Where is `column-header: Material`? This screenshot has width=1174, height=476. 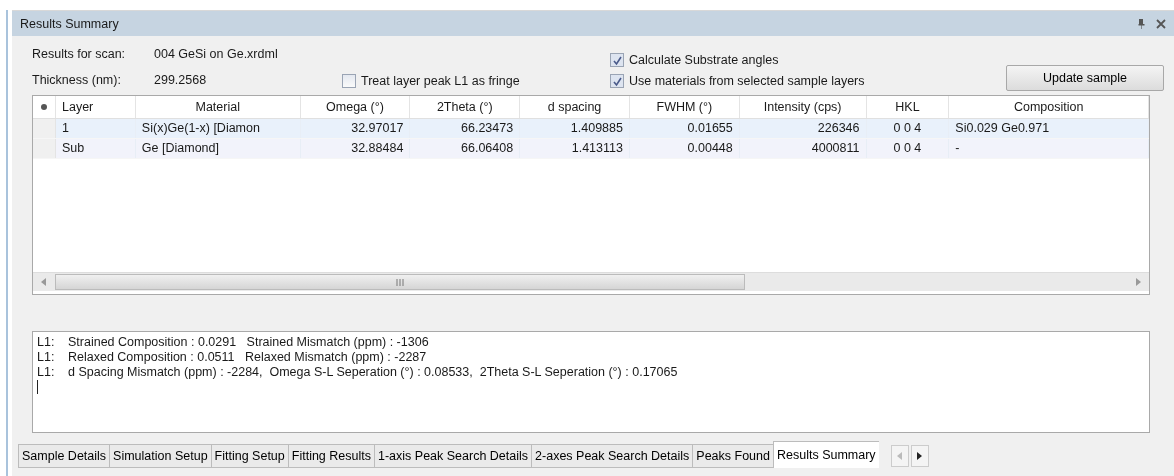
column-header: Material is located at coordinates (218, 107).